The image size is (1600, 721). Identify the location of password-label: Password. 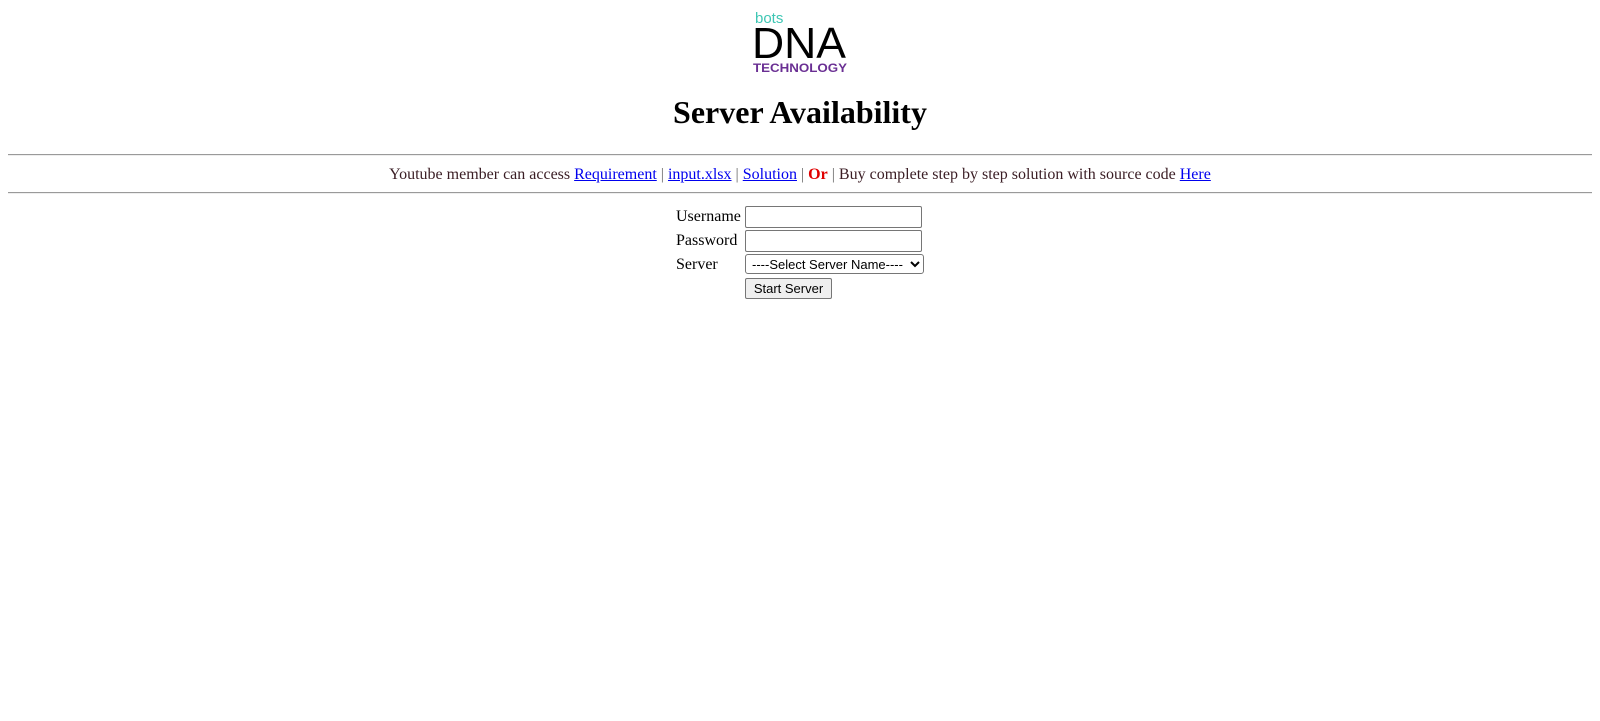
(707, 240).